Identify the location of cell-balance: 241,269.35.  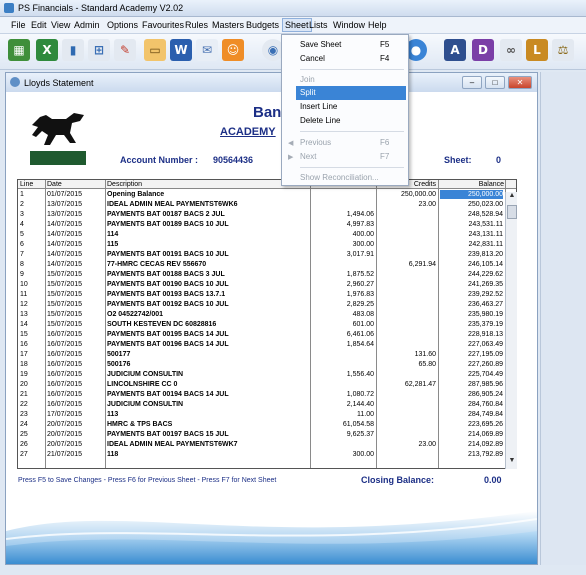
(471, 284).